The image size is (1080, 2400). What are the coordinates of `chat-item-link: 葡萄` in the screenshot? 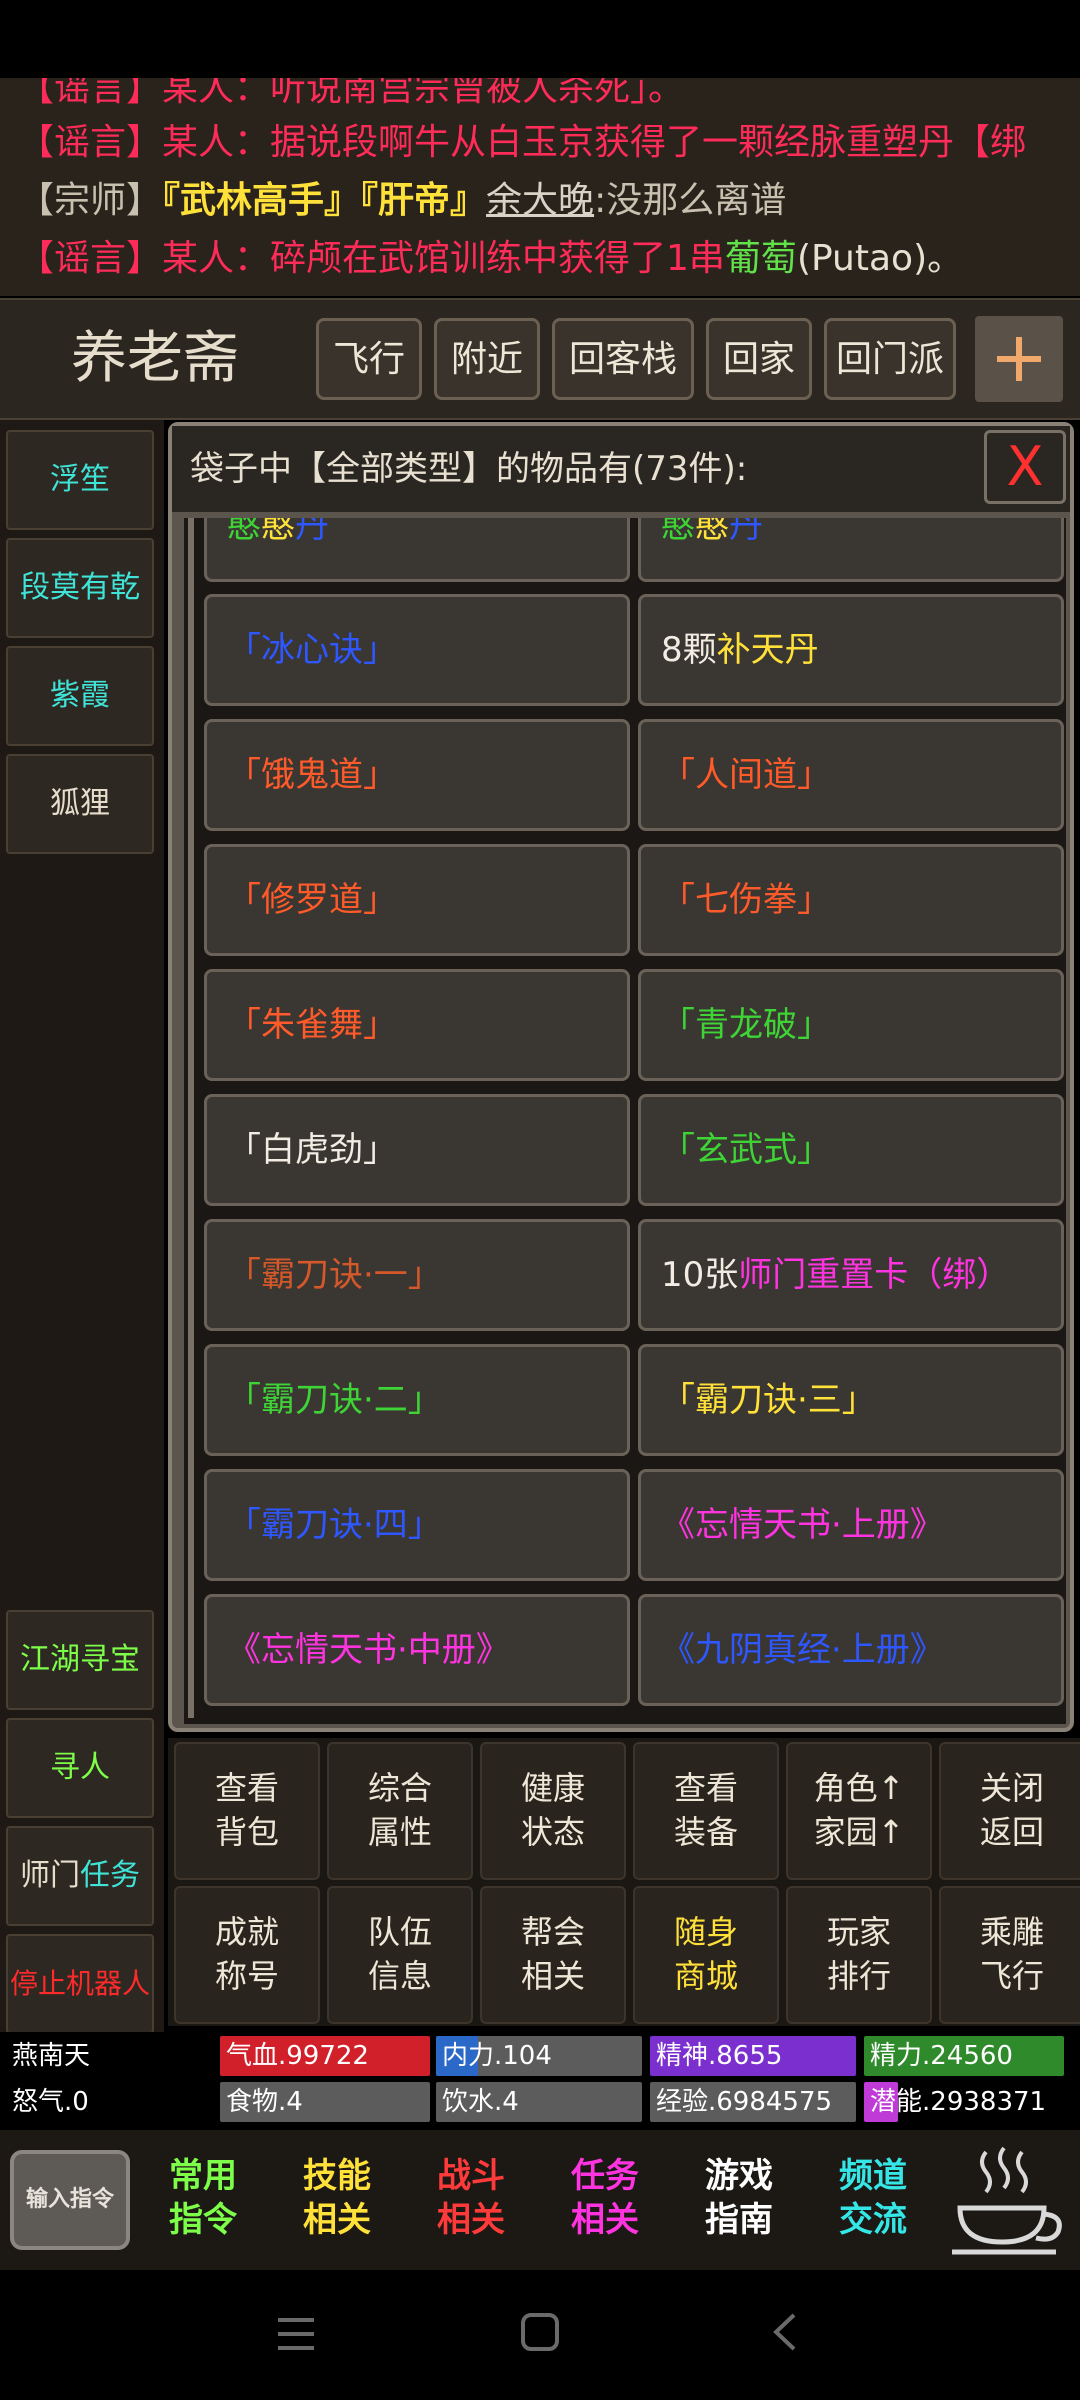 It's located at (761, 258).